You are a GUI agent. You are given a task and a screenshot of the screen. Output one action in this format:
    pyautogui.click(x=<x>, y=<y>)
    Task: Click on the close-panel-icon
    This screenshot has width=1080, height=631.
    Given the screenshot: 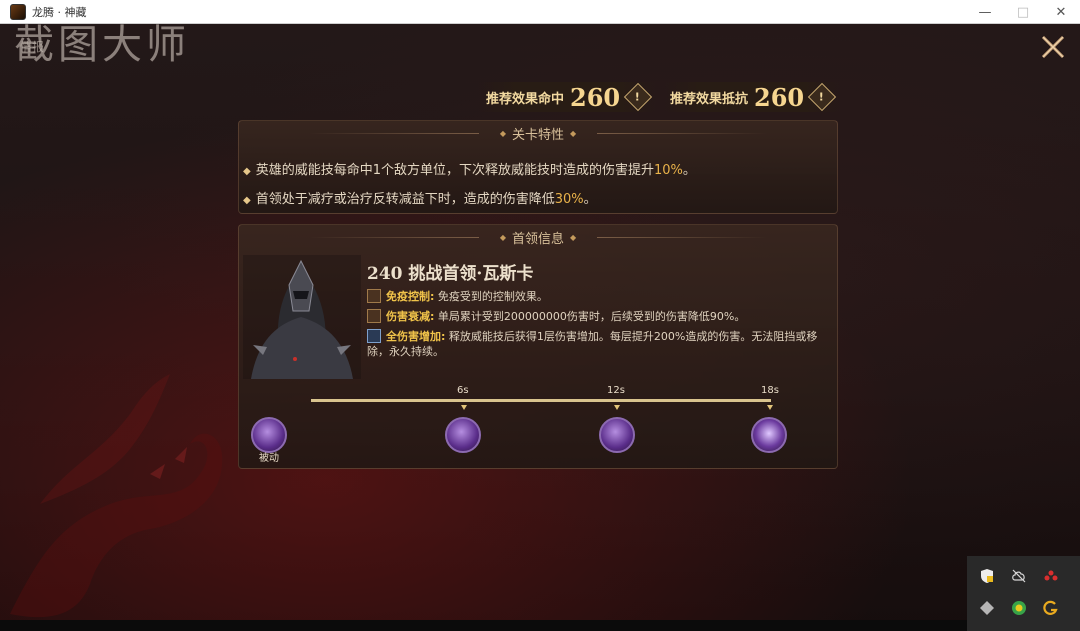 What is the action you would take?
    pyautogui.click(x=1053, y=47)
    